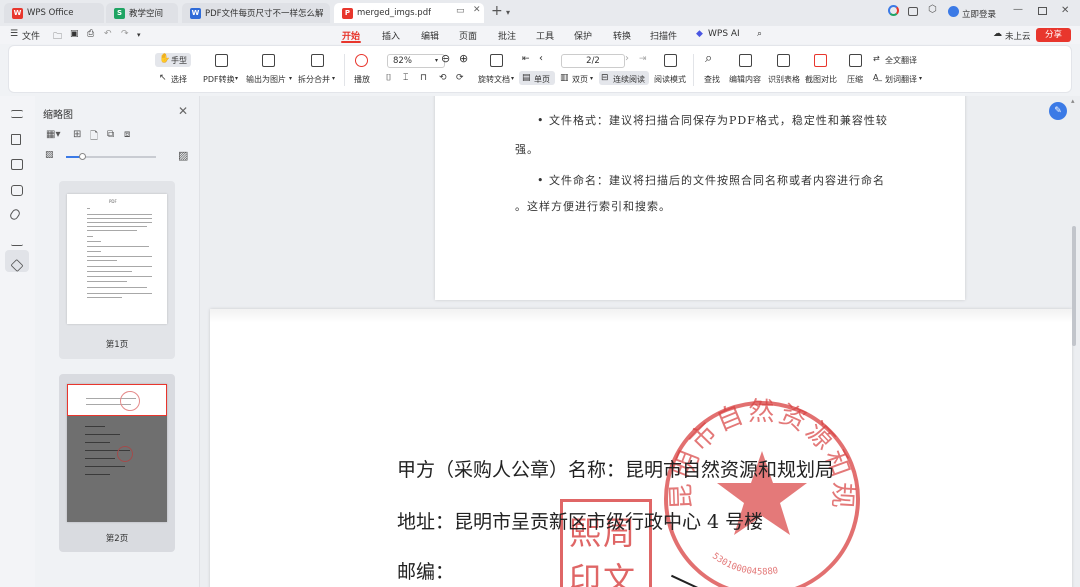 Image resolution: width=1080 pixels, height=587 pixels. I want to click on cloud-status: 未上云, so click(1018, 36).